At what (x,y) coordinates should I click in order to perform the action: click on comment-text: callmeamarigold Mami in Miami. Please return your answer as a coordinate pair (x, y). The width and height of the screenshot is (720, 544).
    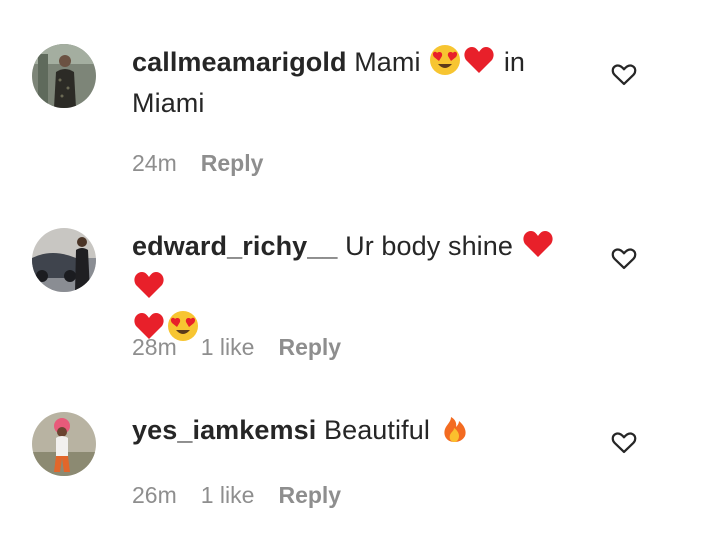
    Looking at the image, I should click on (352, 82).